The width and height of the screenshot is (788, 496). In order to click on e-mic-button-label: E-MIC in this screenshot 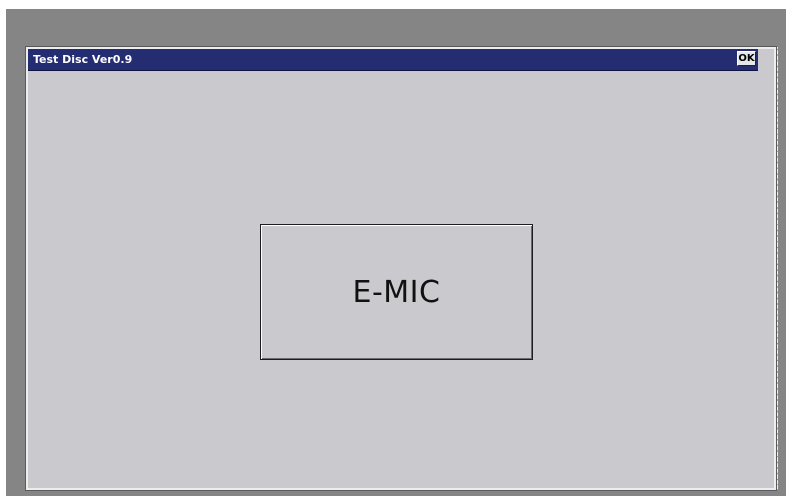, I will do `click(396, 292)`.